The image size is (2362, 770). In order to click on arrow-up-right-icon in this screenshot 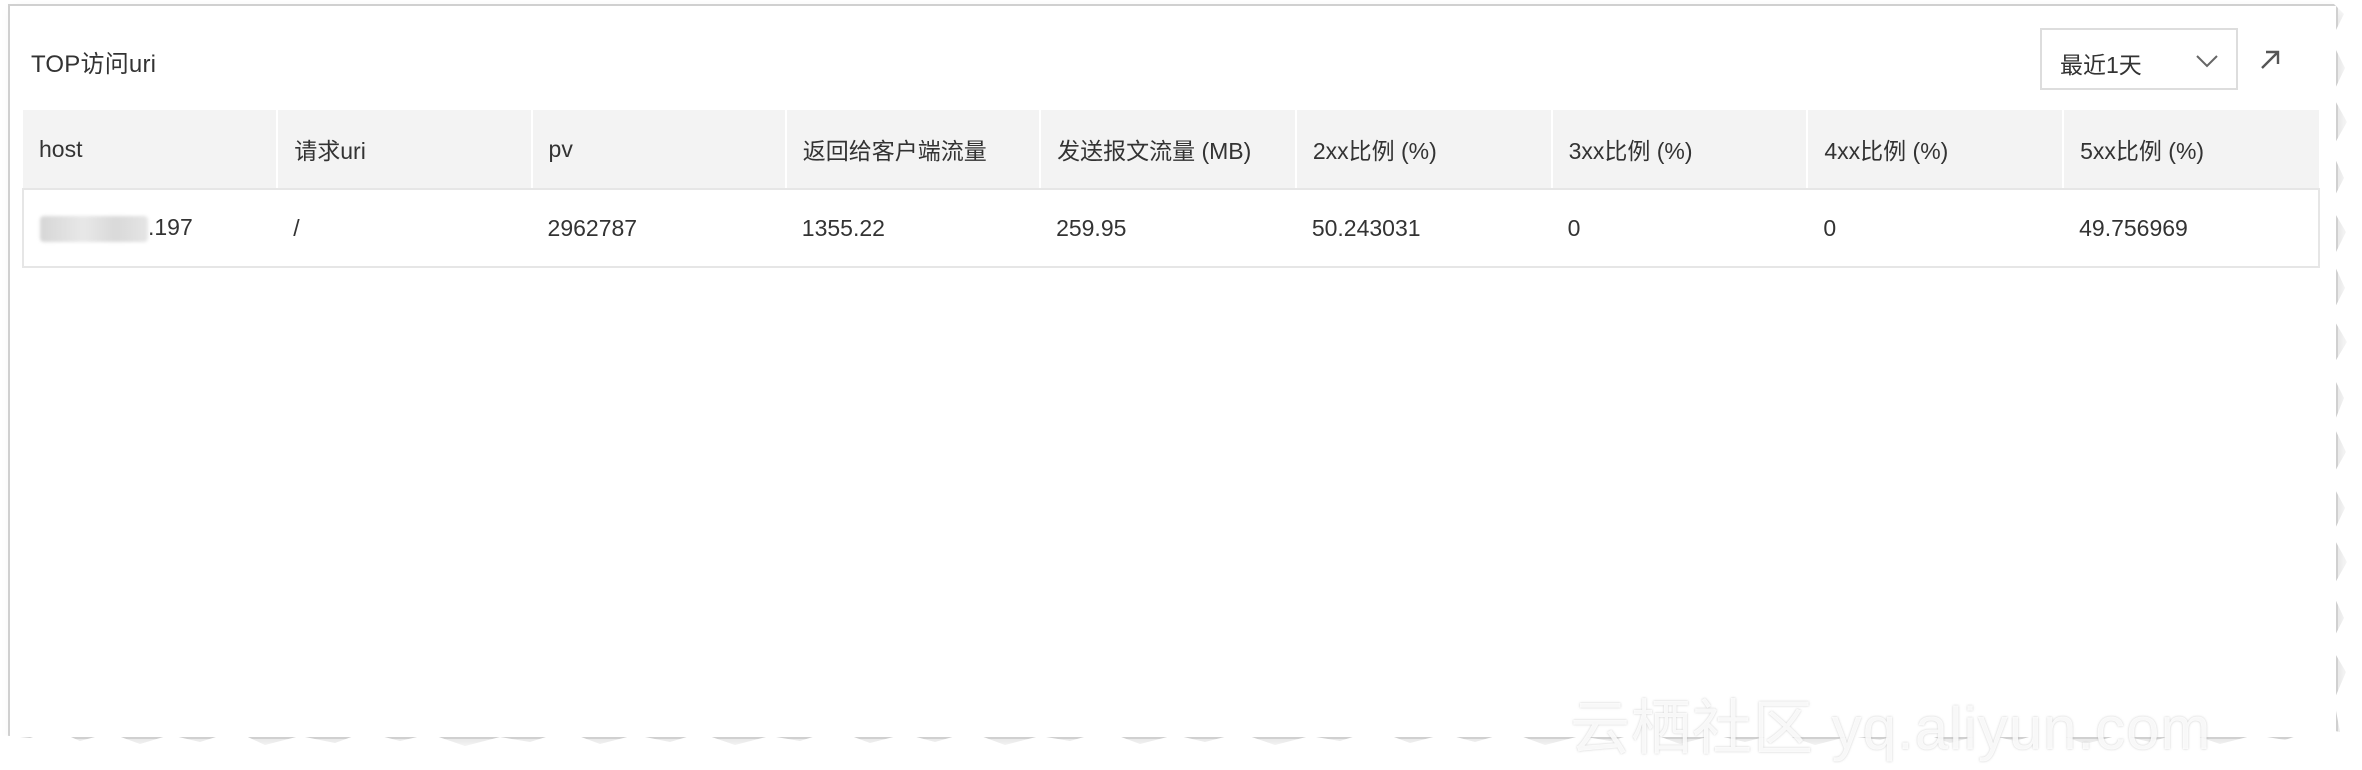, I will do `click(2270, 60)`.